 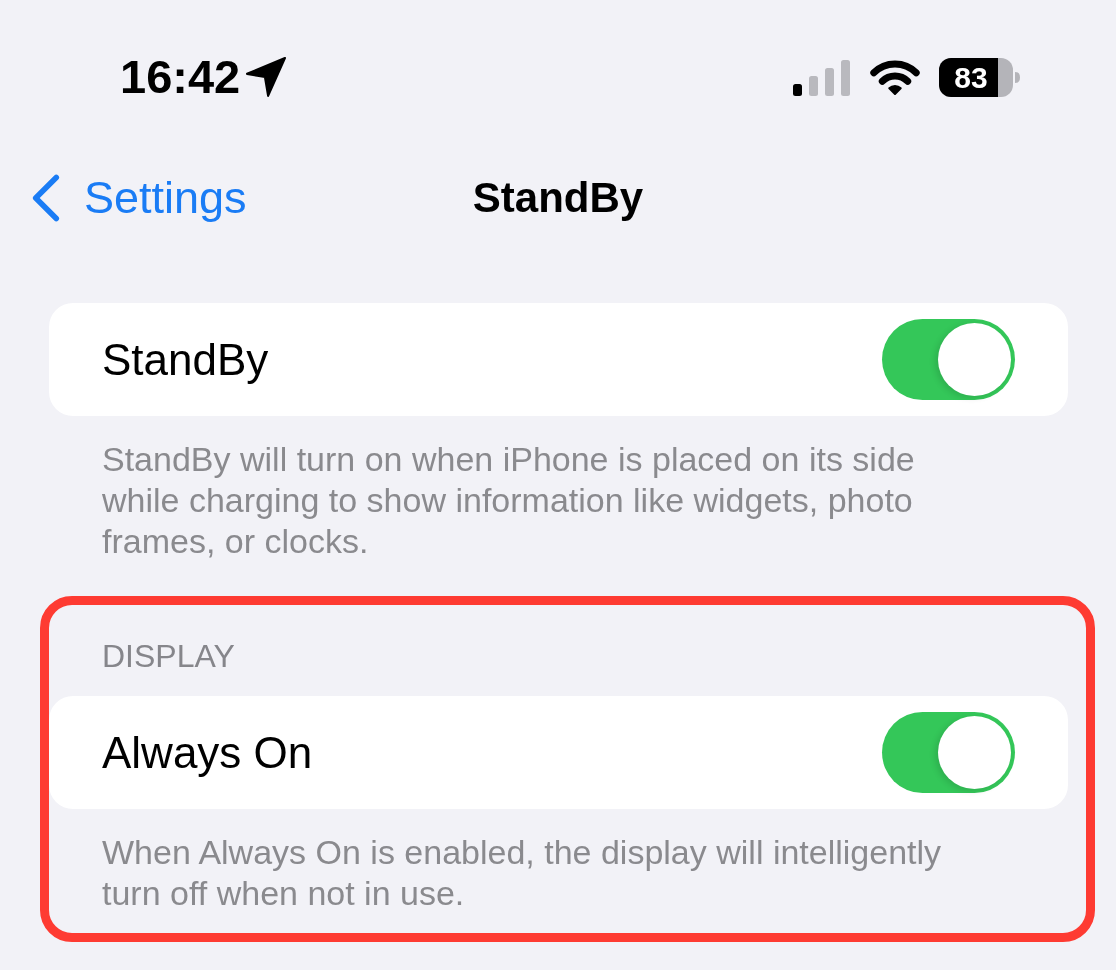 I want to click on wifi-icon, so click(x=895, y=77).